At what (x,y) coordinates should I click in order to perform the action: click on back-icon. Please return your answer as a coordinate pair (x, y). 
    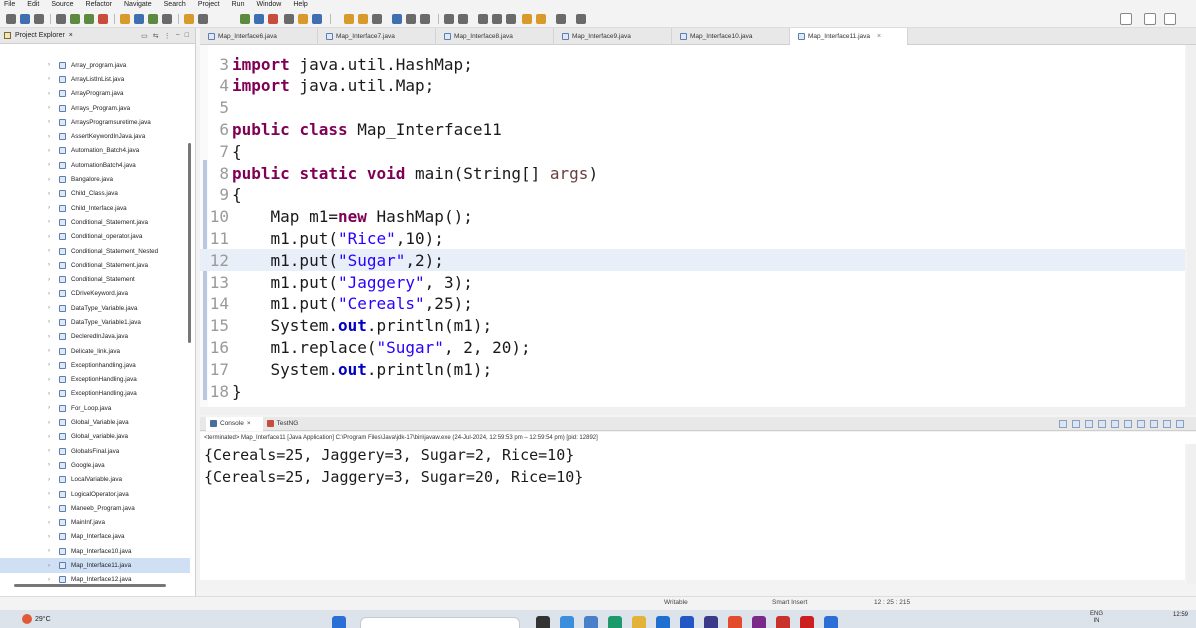
    Looking at the image, I should click on (497, 19).